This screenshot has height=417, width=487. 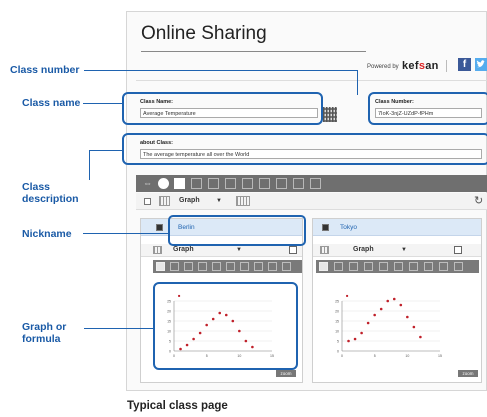 What do you see at coordinates (304, 149) in the screenshot?
I see `highlight-class-description` at bounding box center [304, 149].